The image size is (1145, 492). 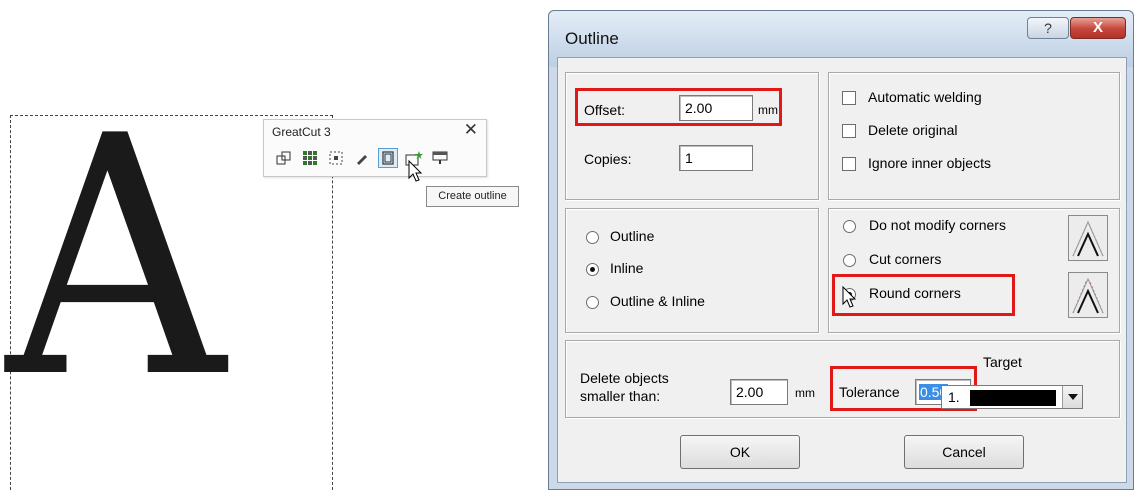 I want to click on no-modify-corners-label: Do not modify corners, so click(x=937, y=225).